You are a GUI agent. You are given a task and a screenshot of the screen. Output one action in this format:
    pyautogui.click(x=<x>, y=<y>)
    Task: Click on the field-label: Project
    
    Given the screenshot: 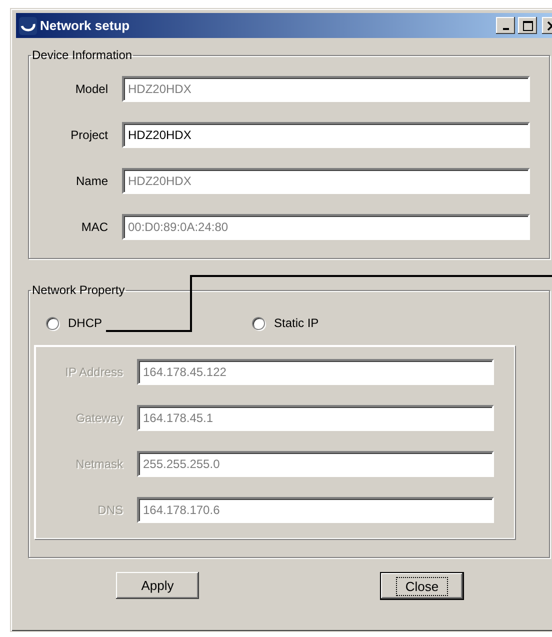 What is the action you would take?
    pyautogui.click(x=89, y=135)
    